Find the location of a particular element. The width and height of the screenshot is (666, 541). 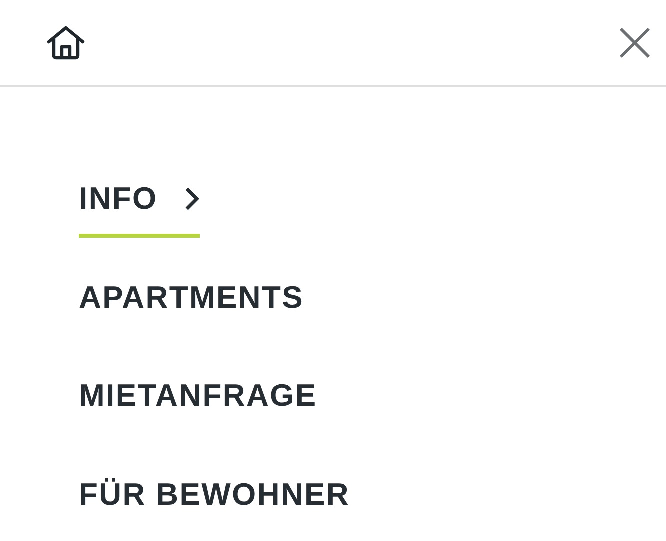

home-button is located at coordinates (66, 42).